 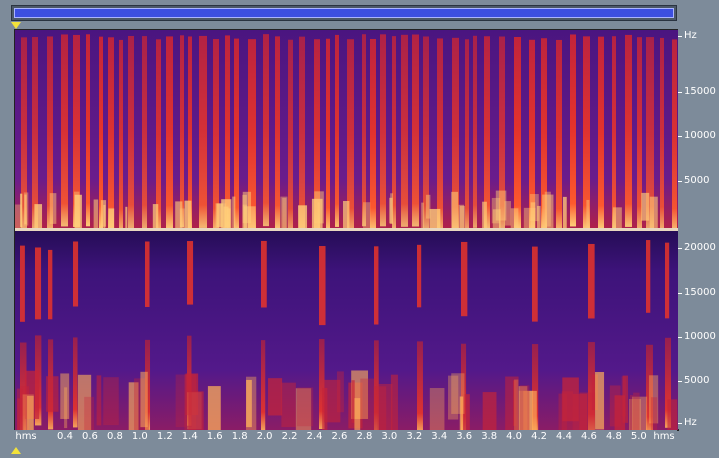 I want to click on time-tick-label: 4.8, so click(x=613, y=436).